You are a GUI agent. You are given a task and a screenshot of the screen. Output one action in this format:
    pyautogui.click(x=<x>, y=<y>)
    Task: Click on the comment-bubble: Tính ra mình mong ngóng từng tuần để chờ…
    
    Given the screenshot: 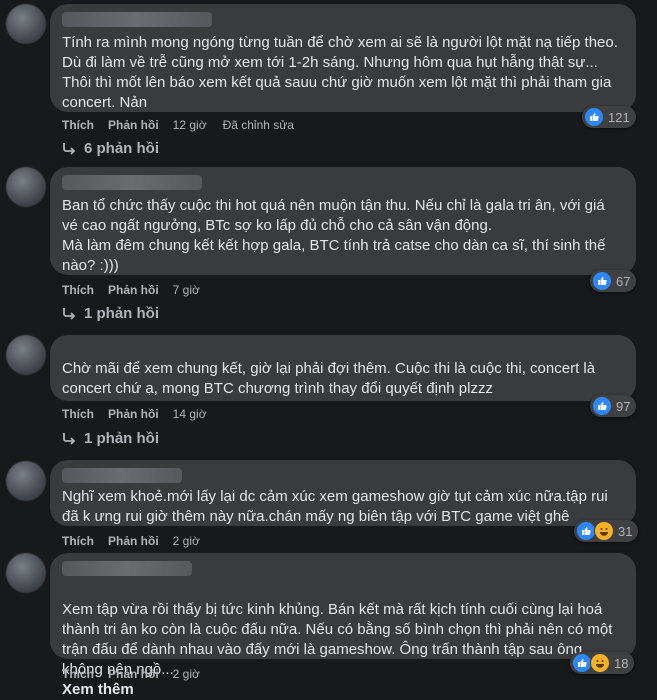 What is the action you would take?
    pyautogui.click(x=343, y=58)
    